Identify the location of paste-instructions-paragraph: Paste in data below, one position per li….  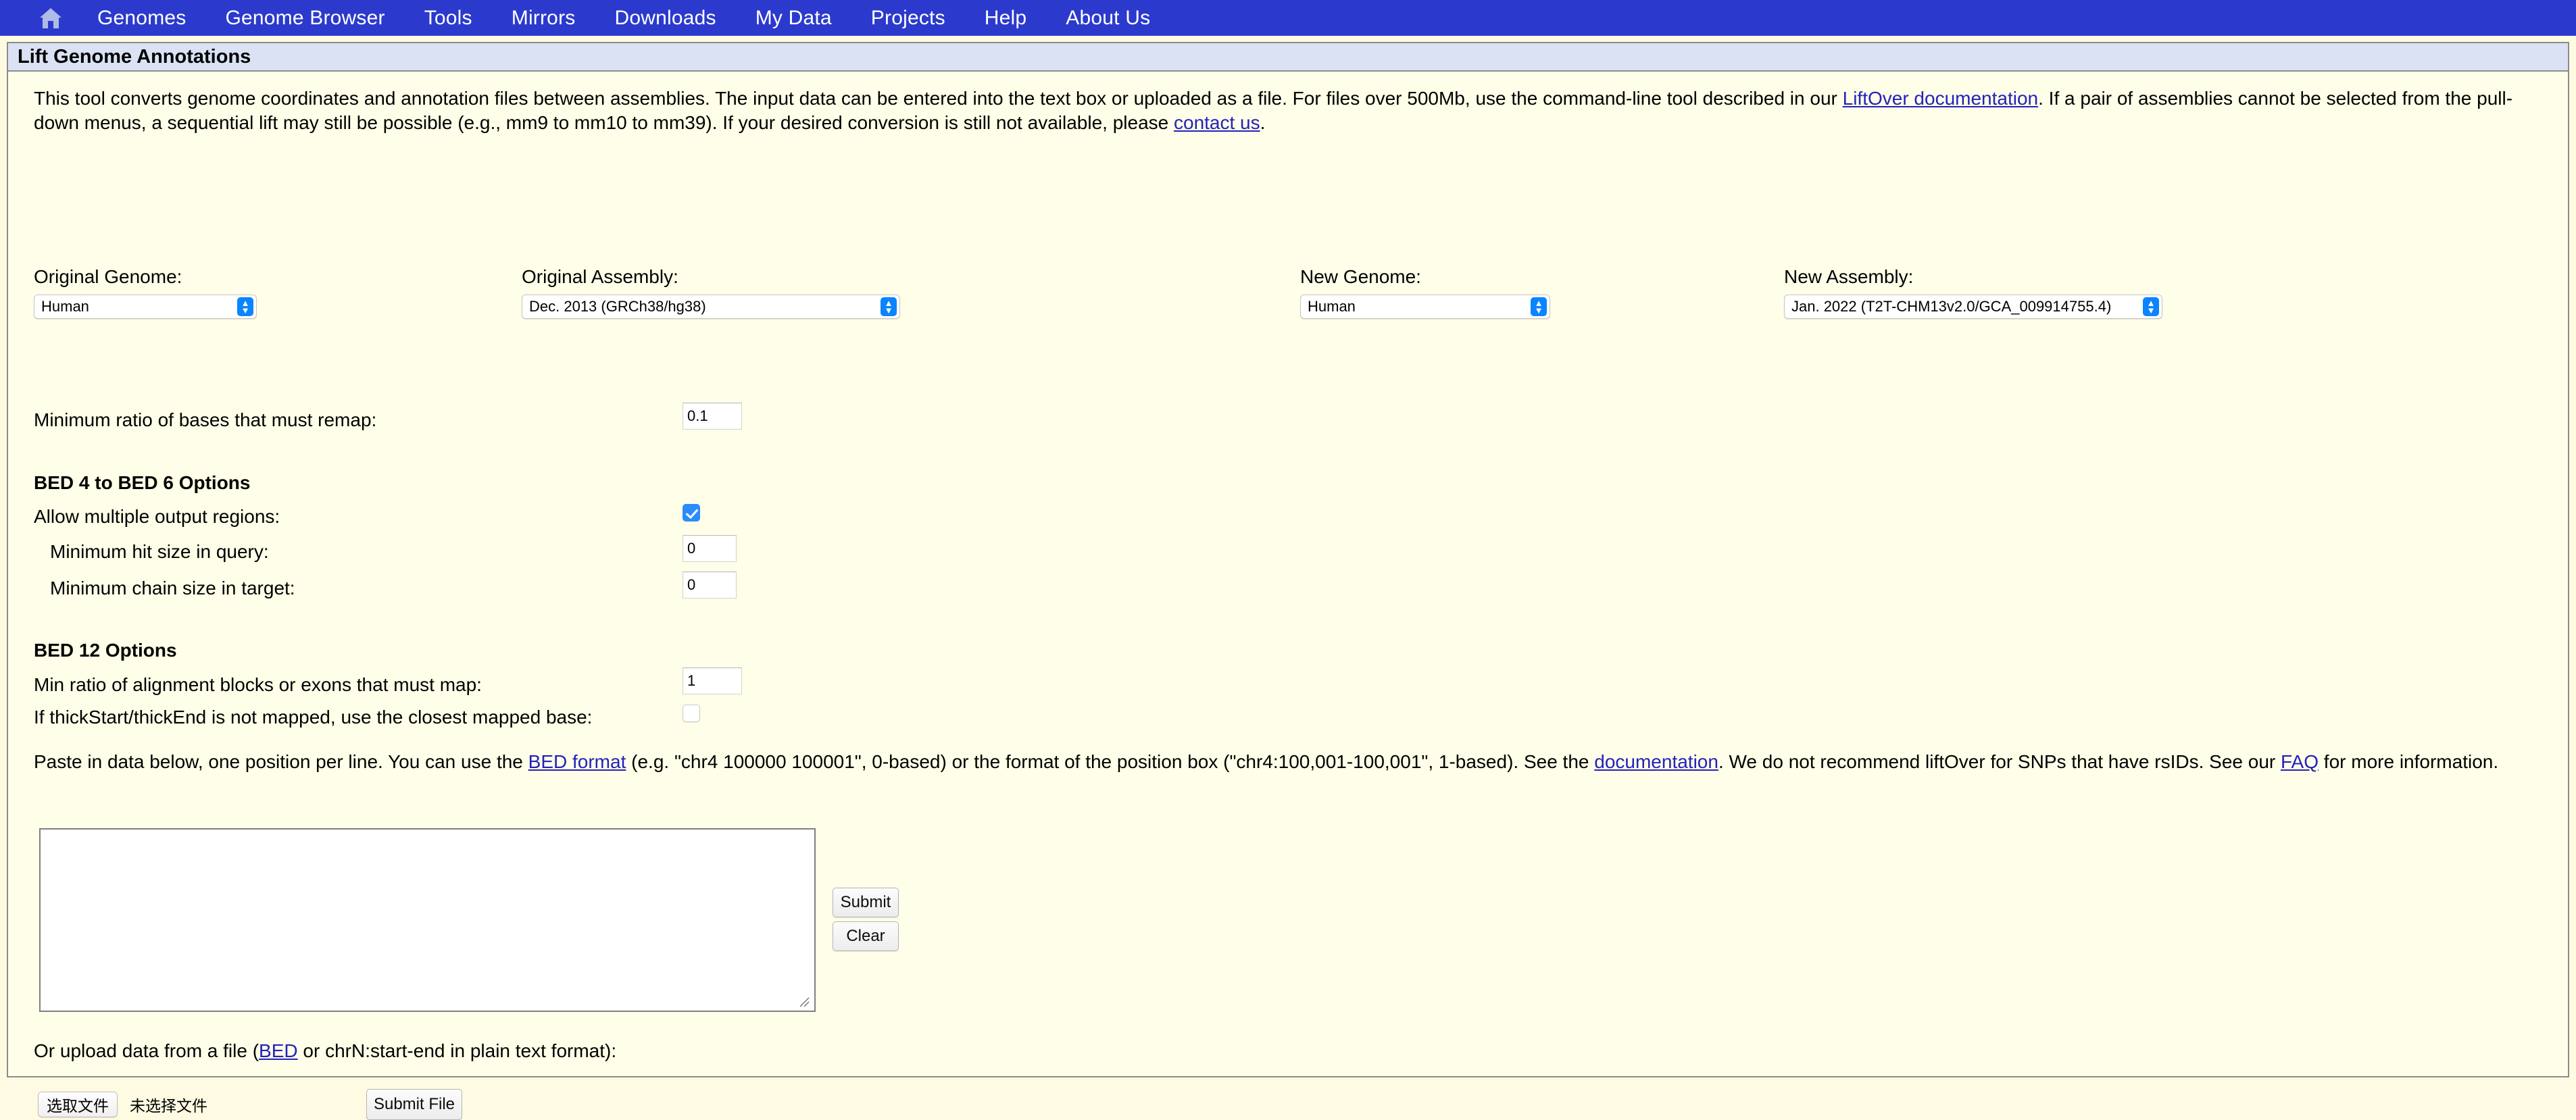
(1291, 762).